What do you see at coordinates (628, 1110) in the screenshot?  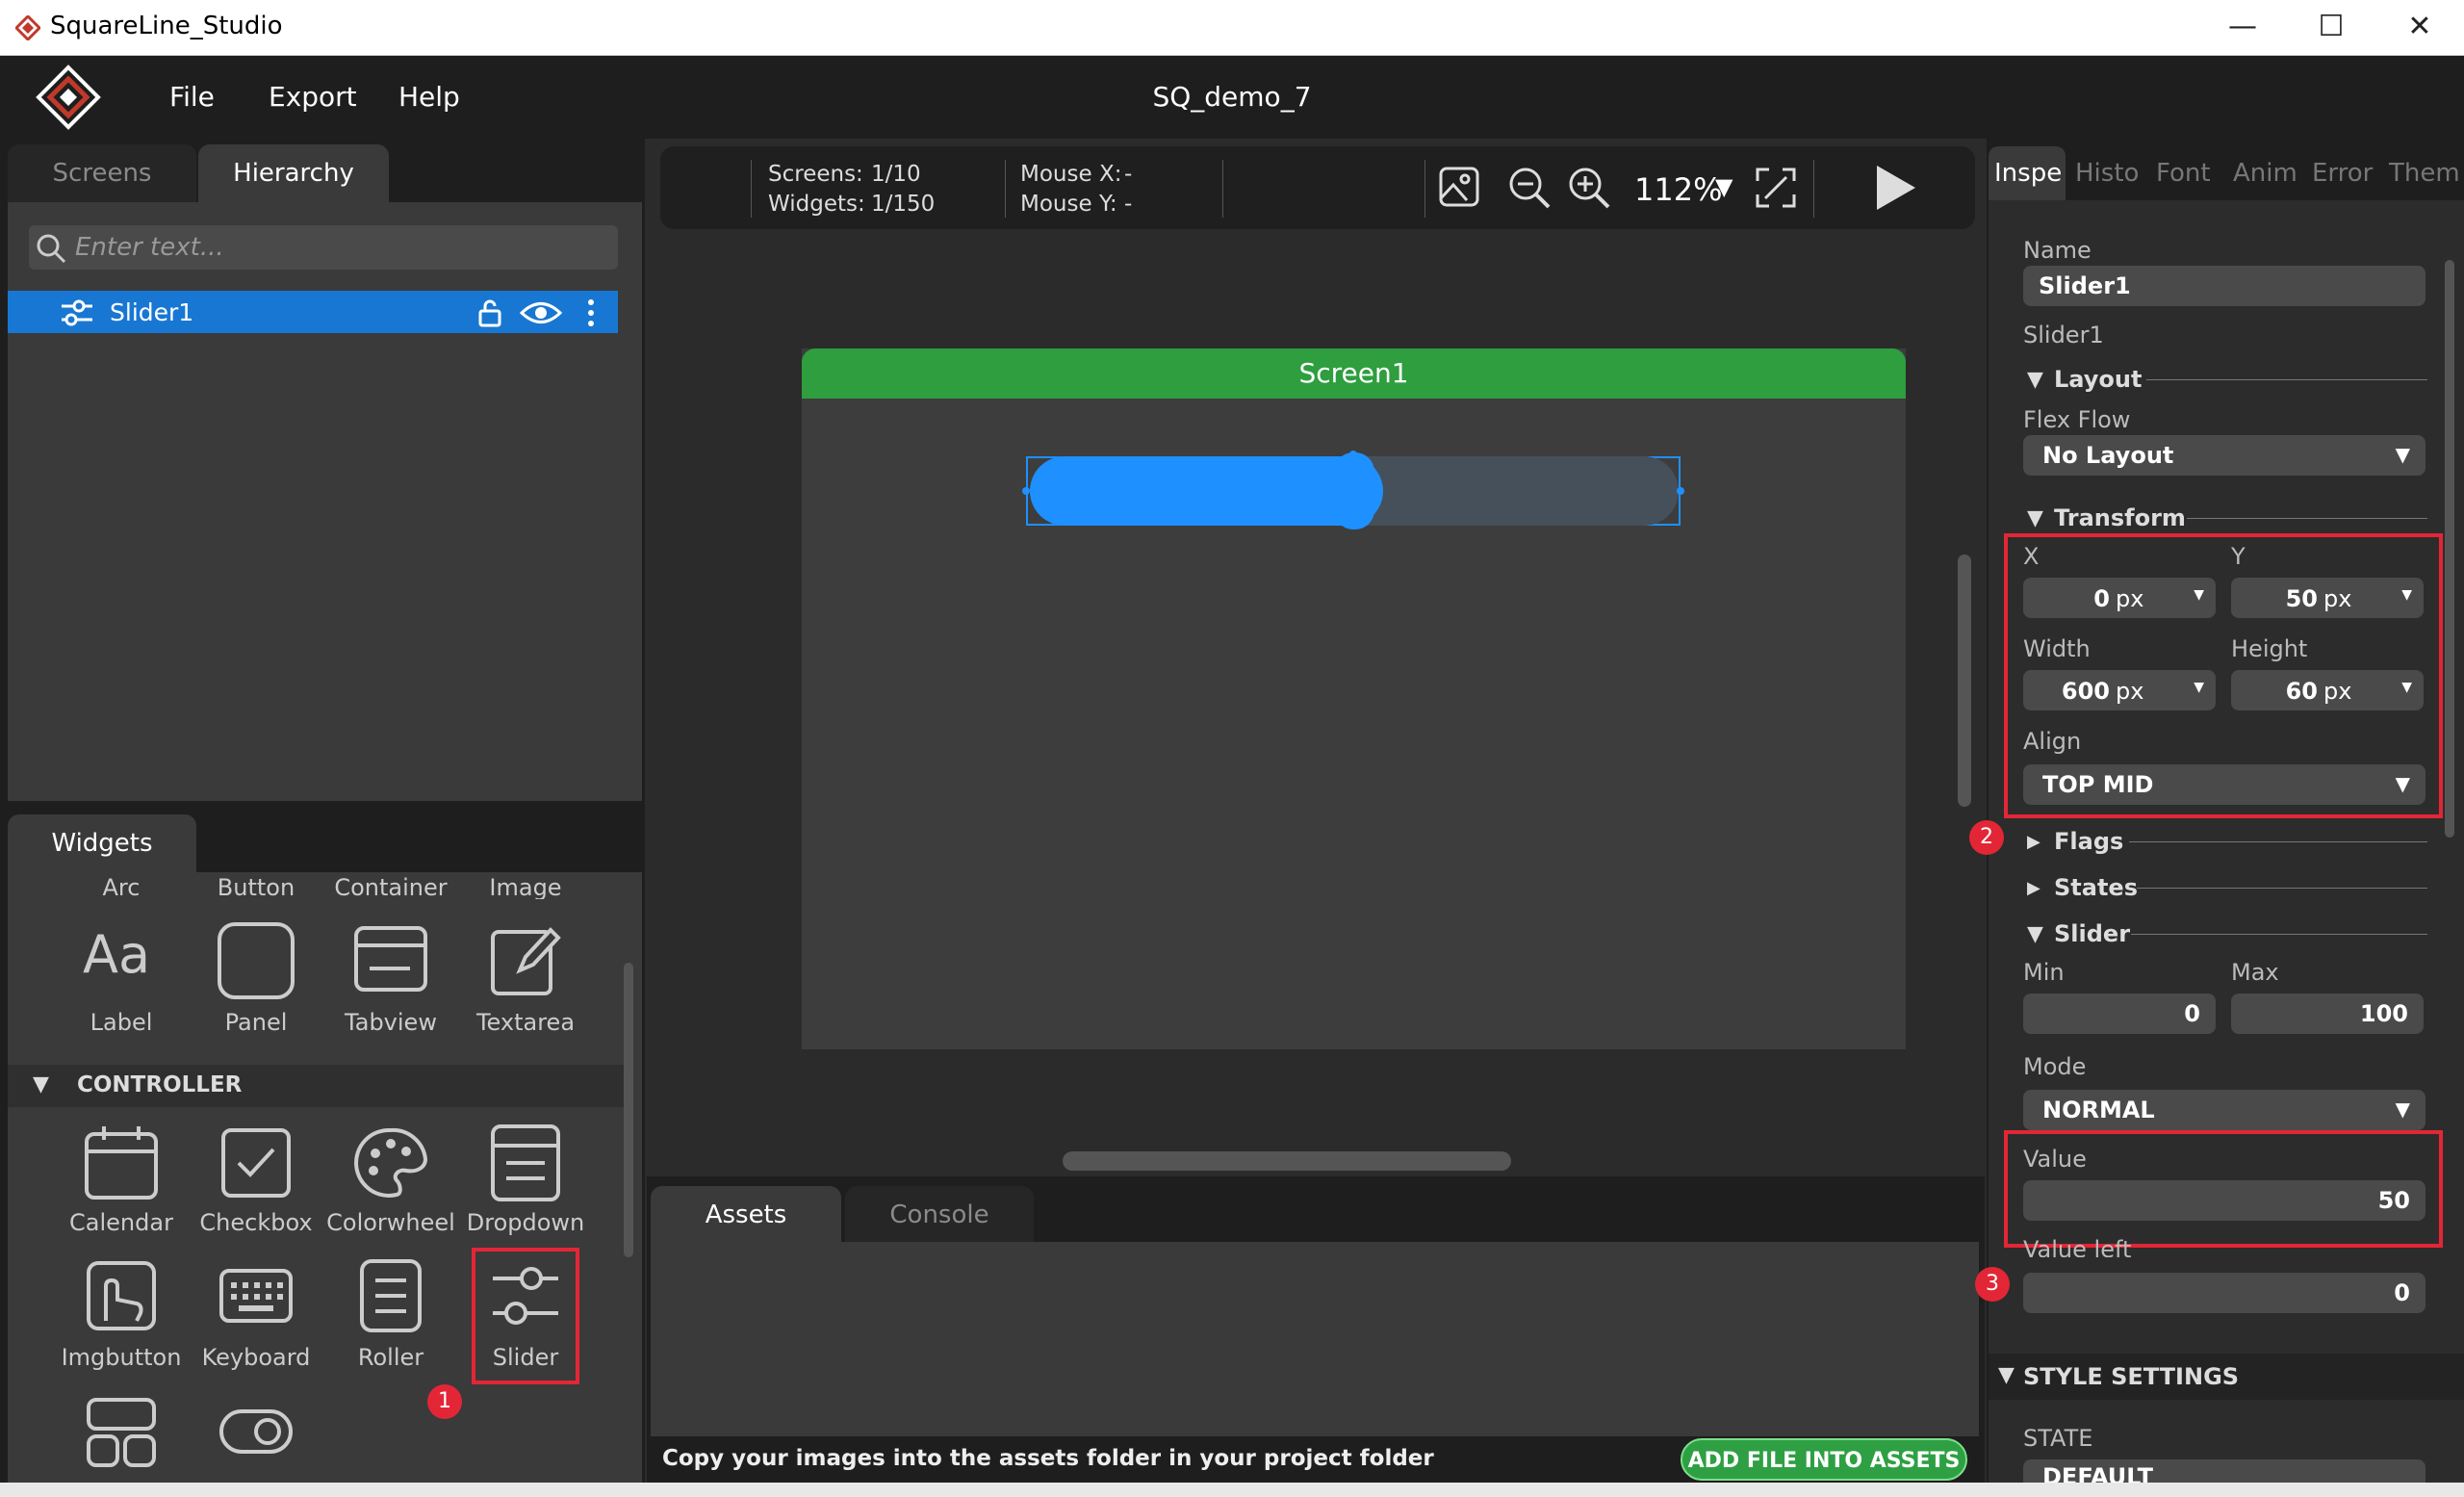 I see `widgets-scrollbar` at bounding box center [628, 1110].